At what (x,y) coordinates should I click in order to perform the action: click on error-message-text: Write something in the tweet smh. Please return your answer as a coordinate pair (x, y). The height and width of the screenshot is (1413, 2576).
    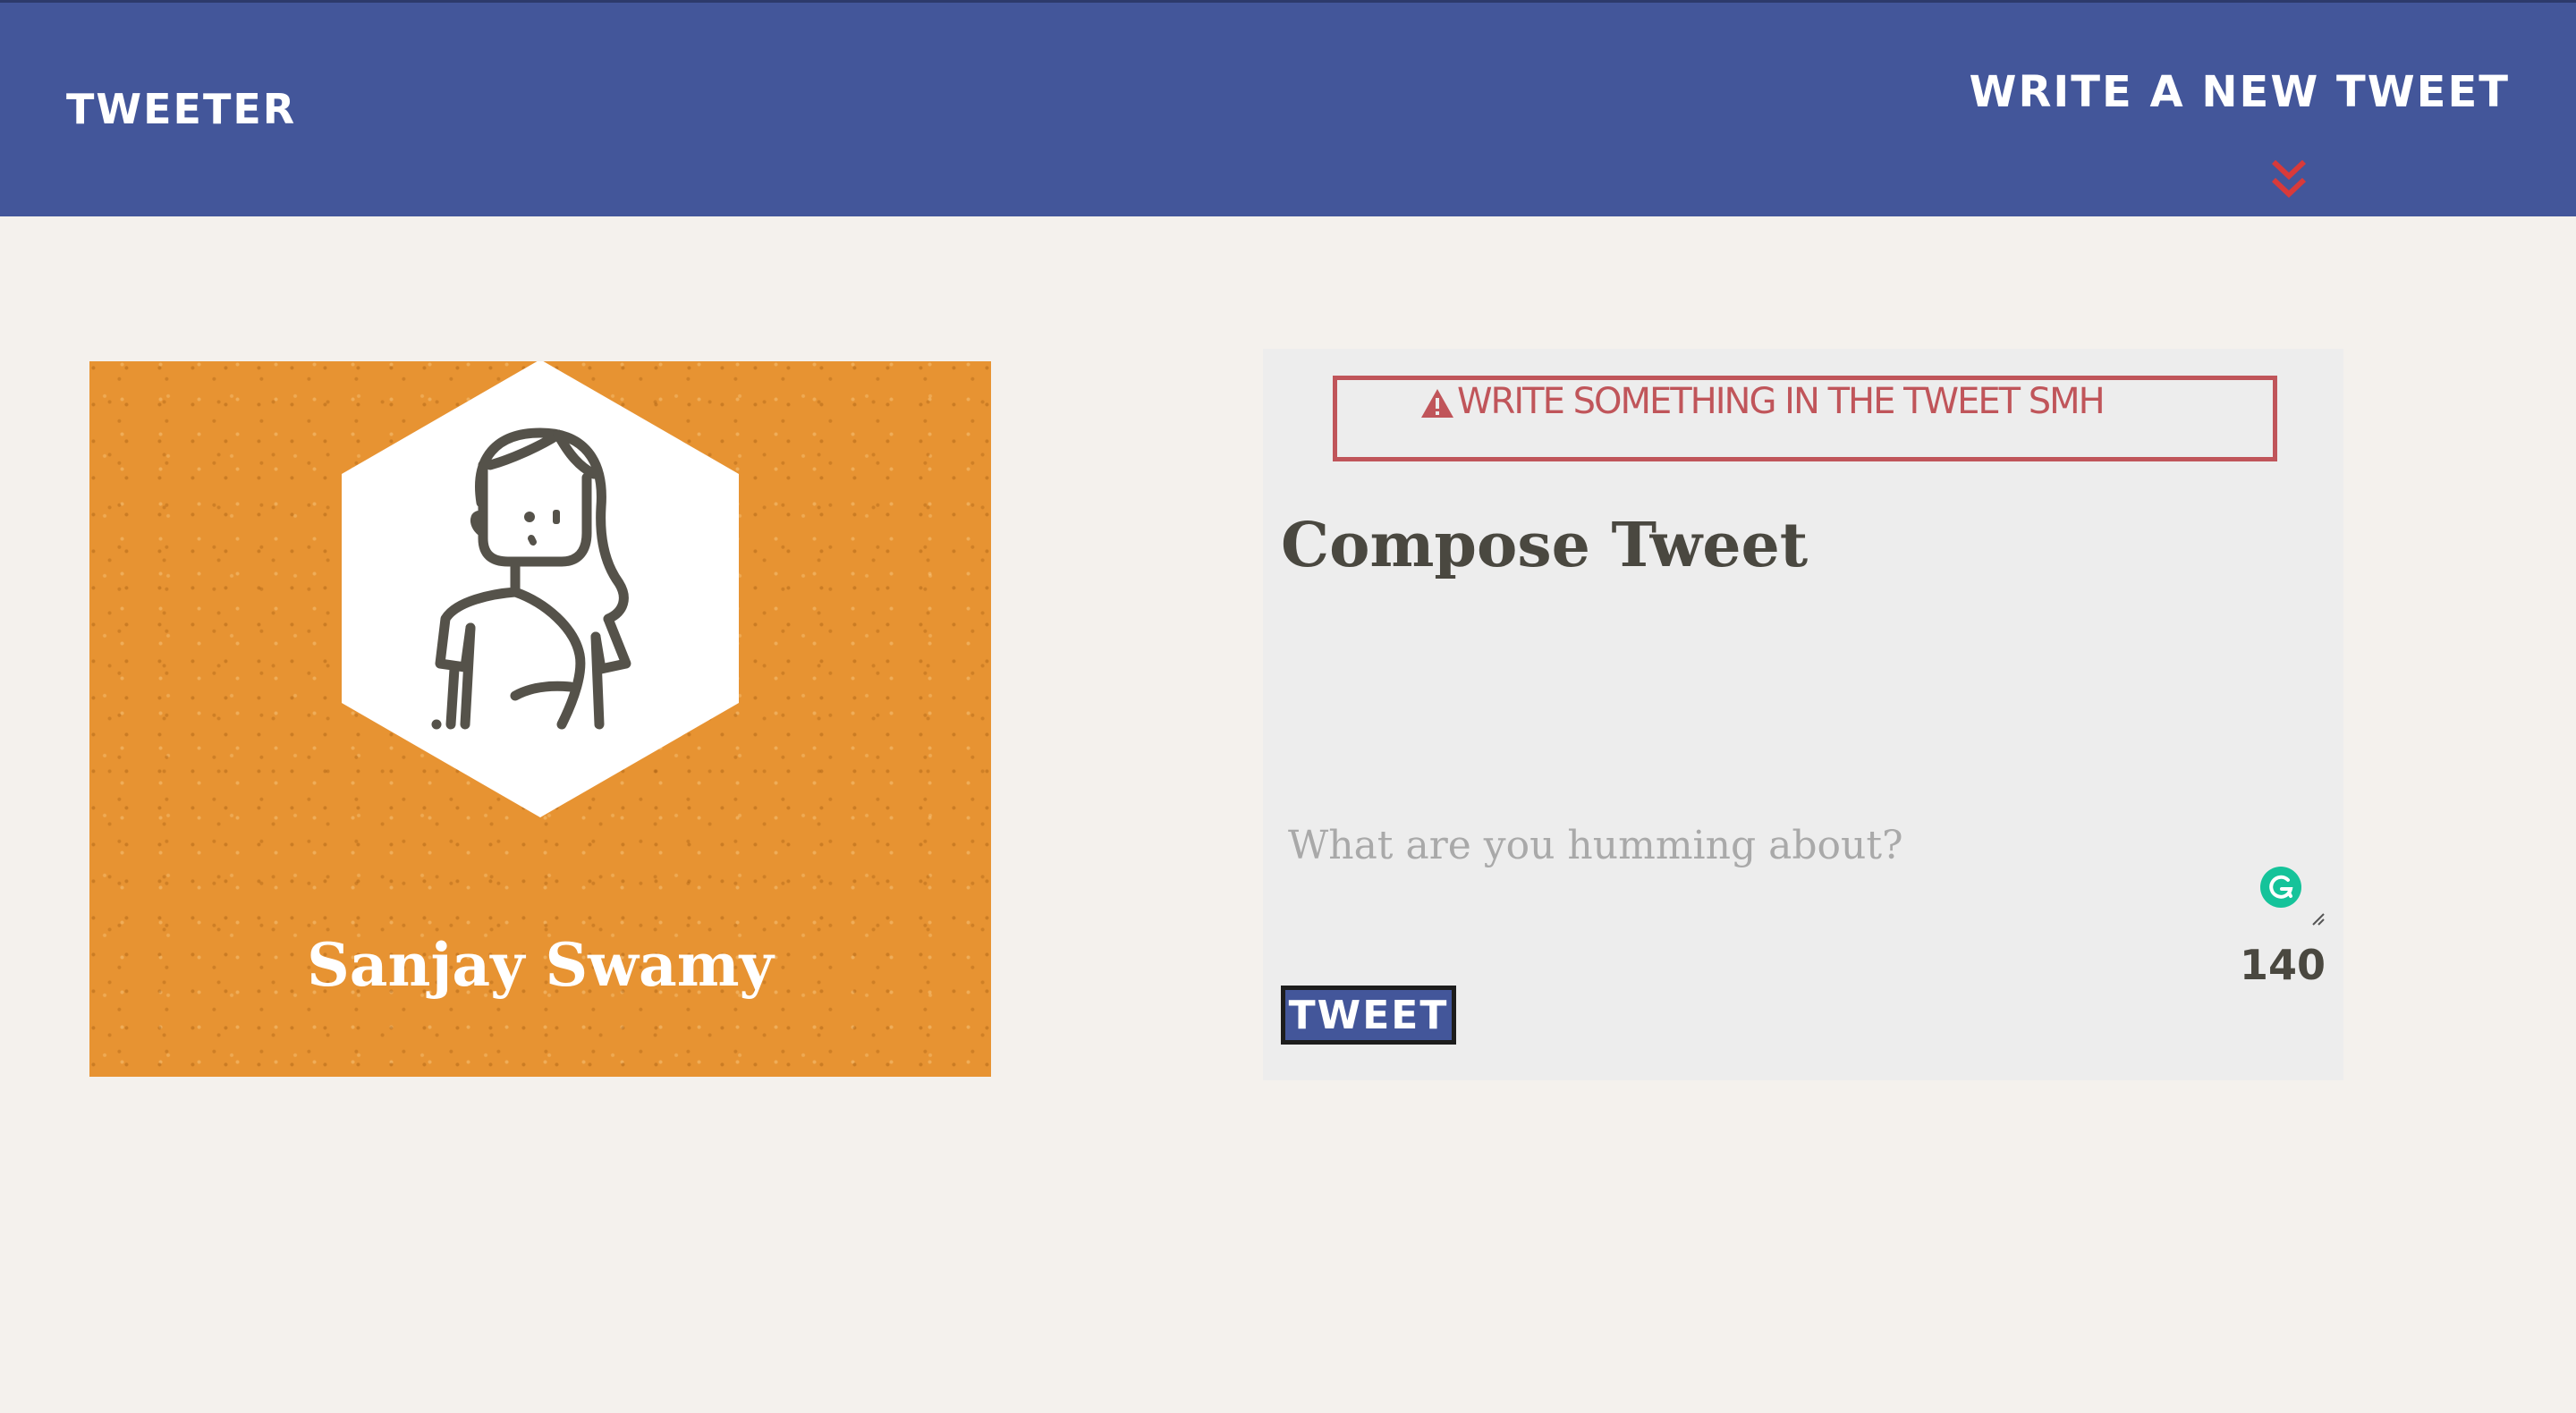
    Looking at the image, I should click on (1781, 401).